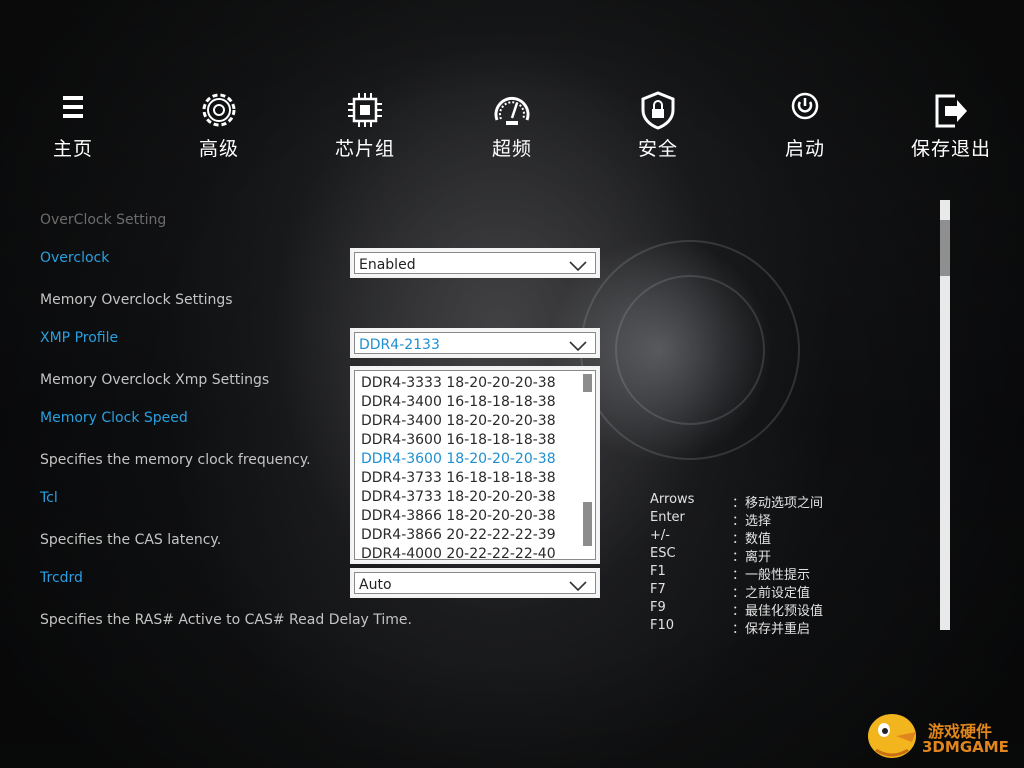  What do you see at coordinates (965, 747) in the screenshot?
I see `watermark-text-en: 3DMGAME` at bounding box center [965, 747].